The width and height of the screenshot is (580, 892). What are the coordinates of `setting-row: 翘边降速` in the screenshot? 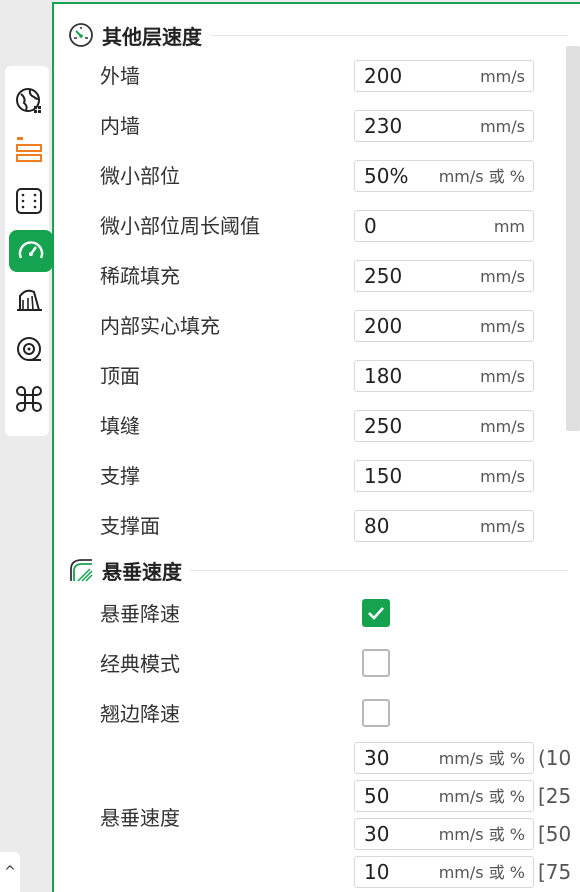 It's located at (311, 714).